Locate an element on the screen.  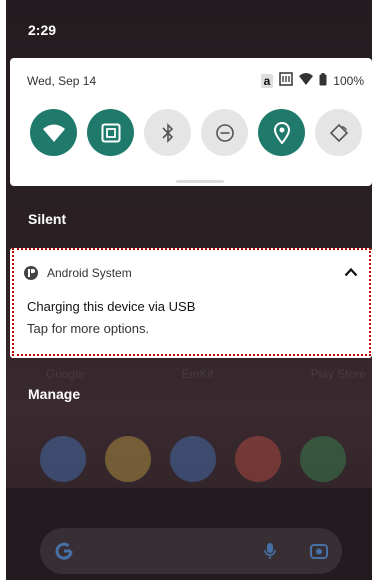
dnd-tile is located at coordinates (224, 132).